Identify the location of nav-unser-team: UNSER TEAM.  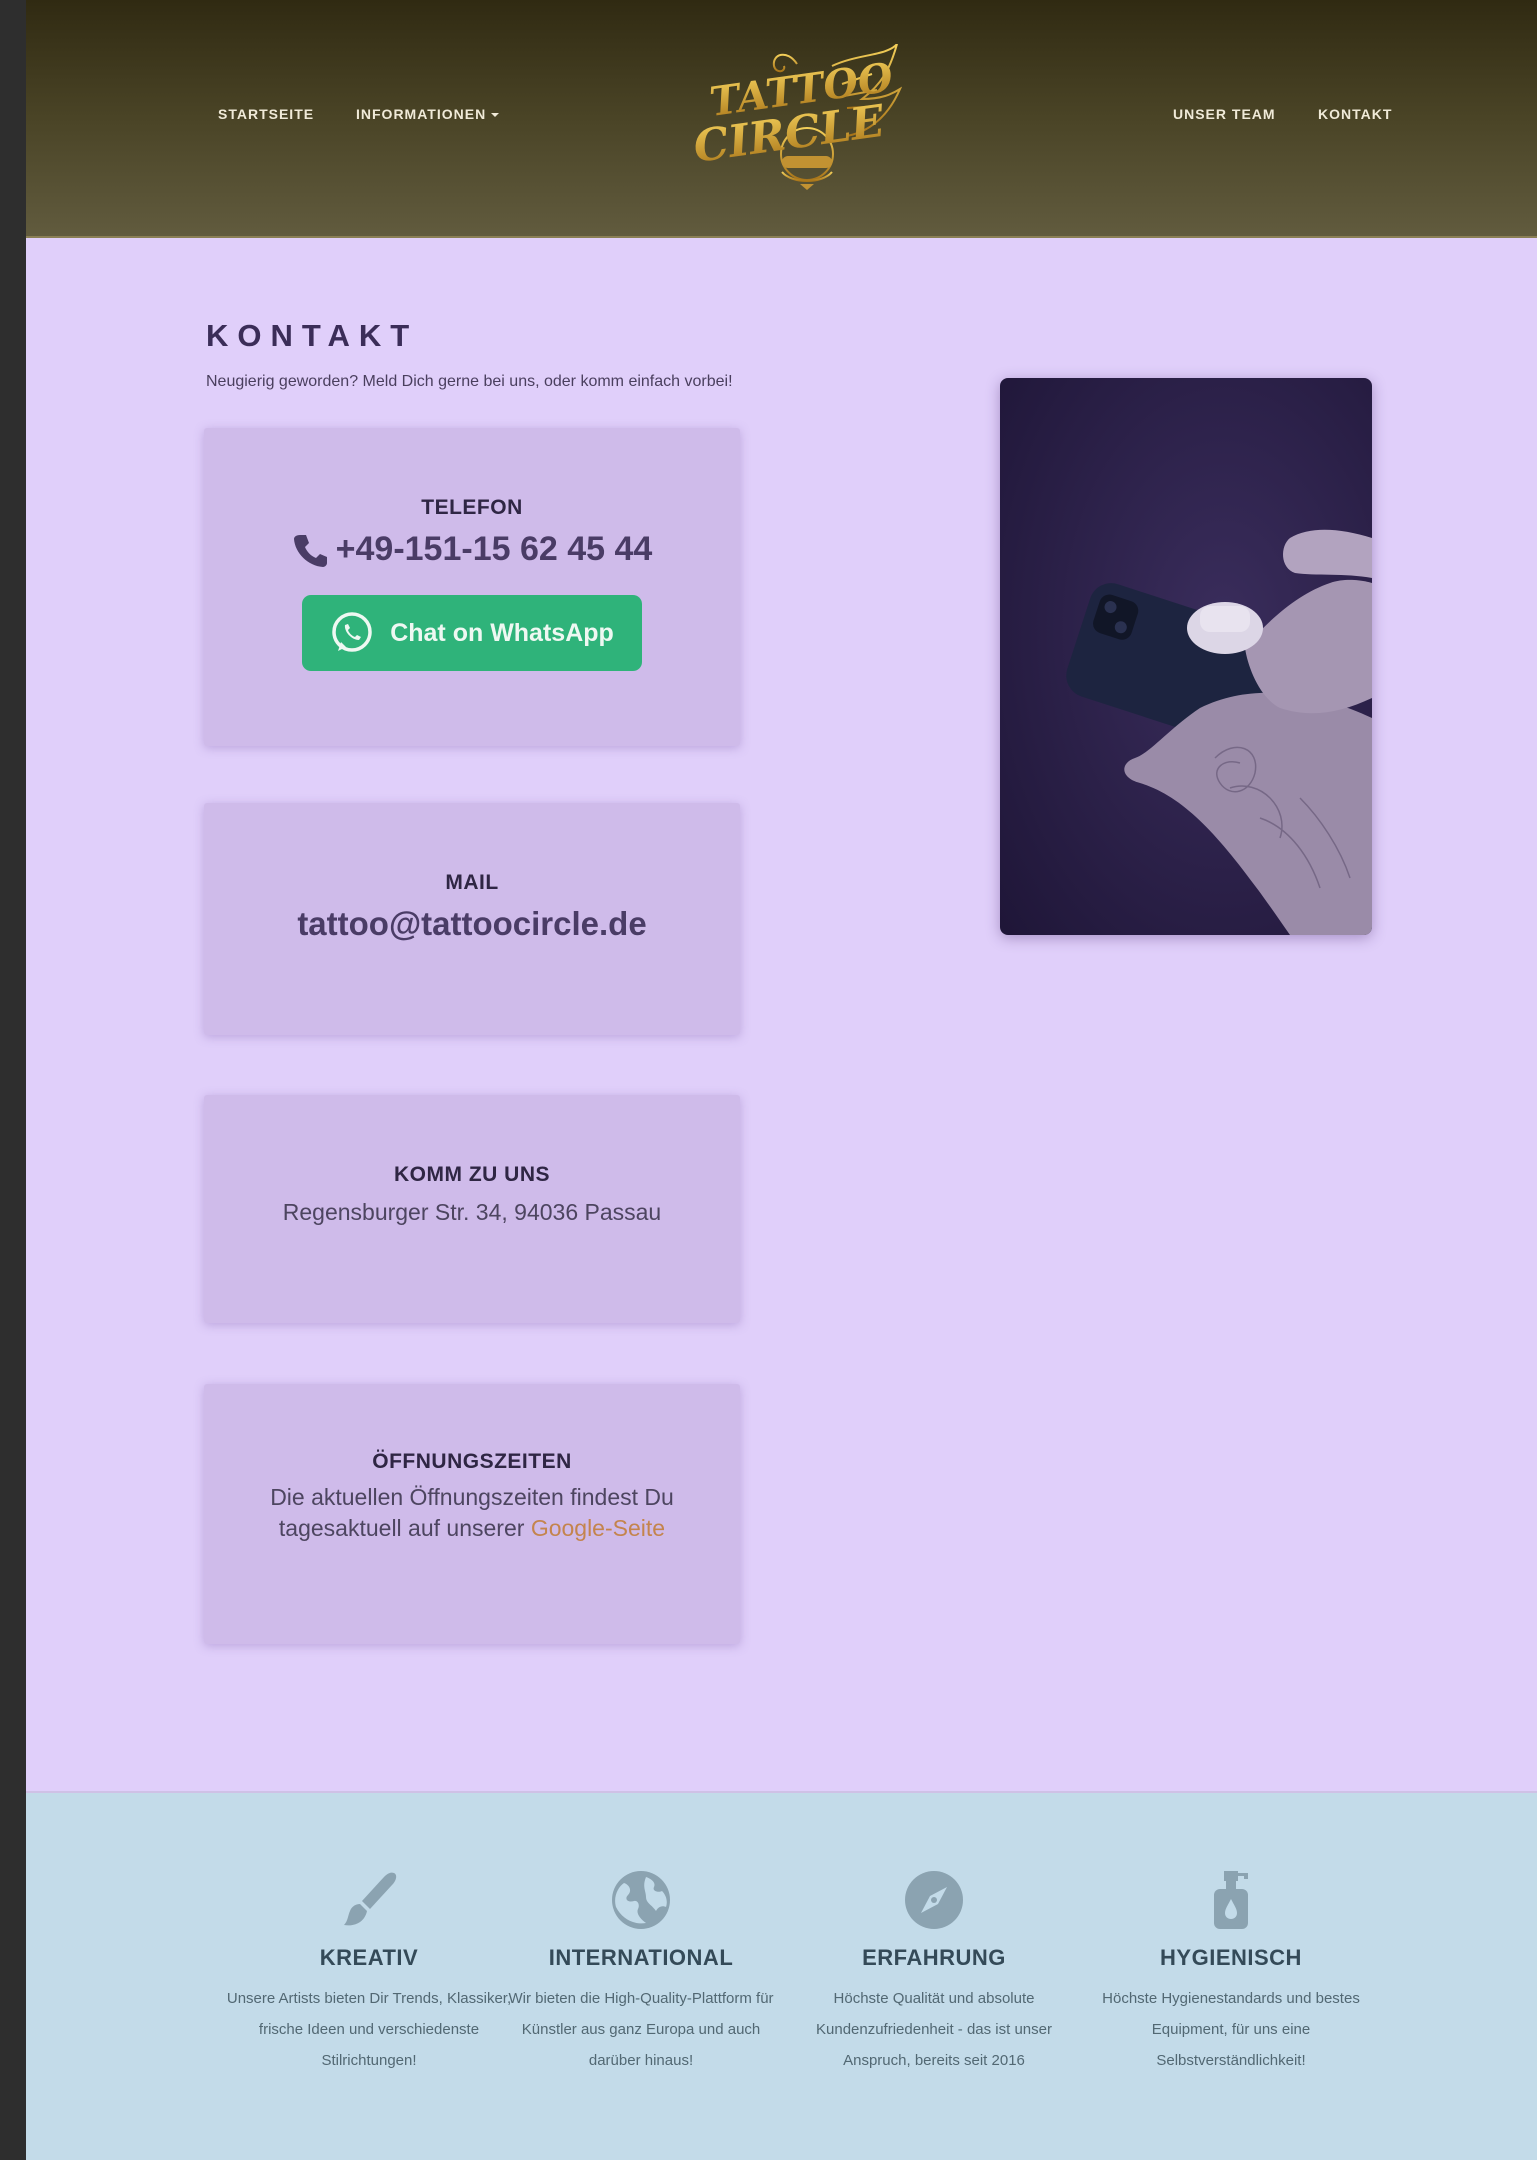
(1224, 114).